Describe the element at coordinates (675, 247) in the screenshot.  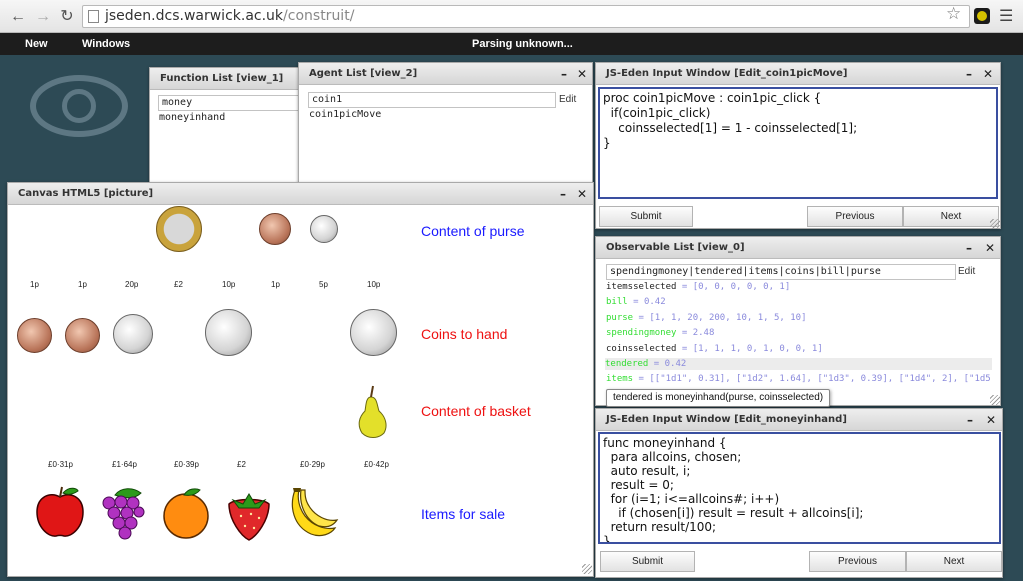
I see `window-title: Observable List [view_0]` at that location.